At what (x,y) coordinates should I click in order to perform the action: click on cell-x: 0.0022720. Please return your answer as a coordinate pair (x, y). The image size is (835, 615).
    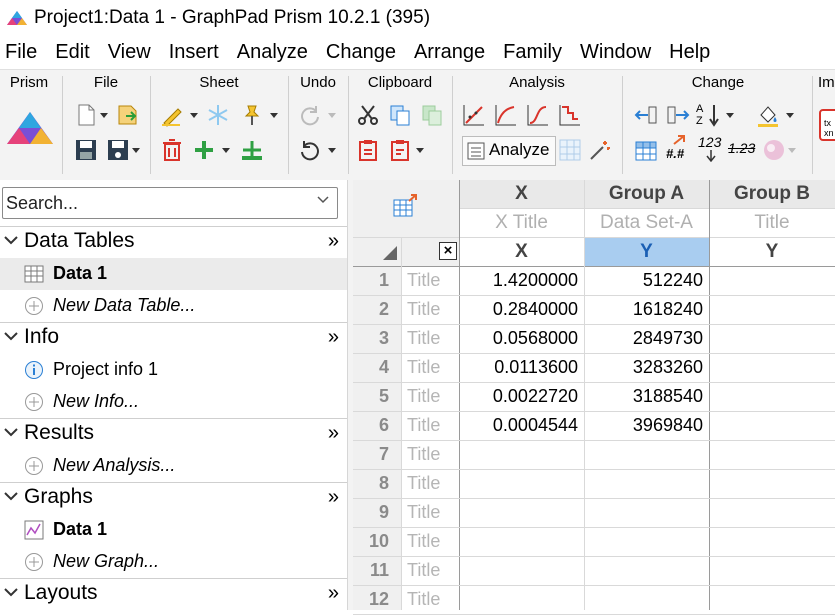
    Looking at the image, I should click on (518, 396).